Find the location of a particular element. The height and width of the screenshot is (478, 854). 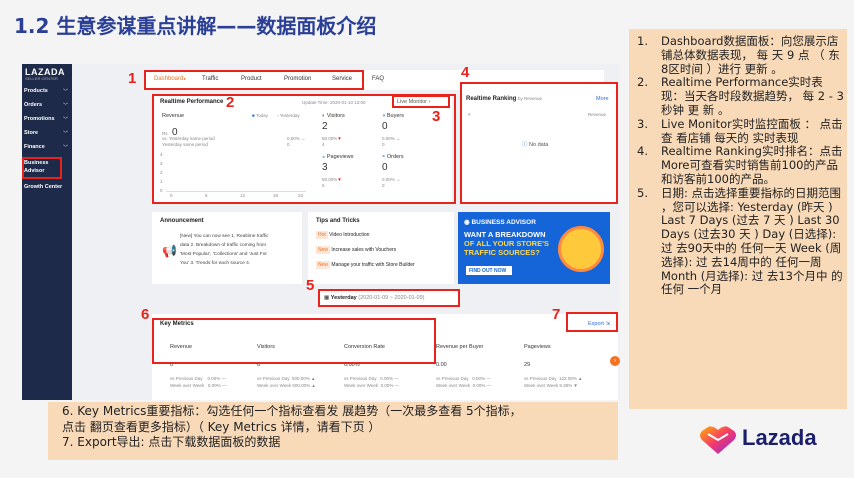

tip-item: Hot Video Introduction is located at coordinates (342, 235).